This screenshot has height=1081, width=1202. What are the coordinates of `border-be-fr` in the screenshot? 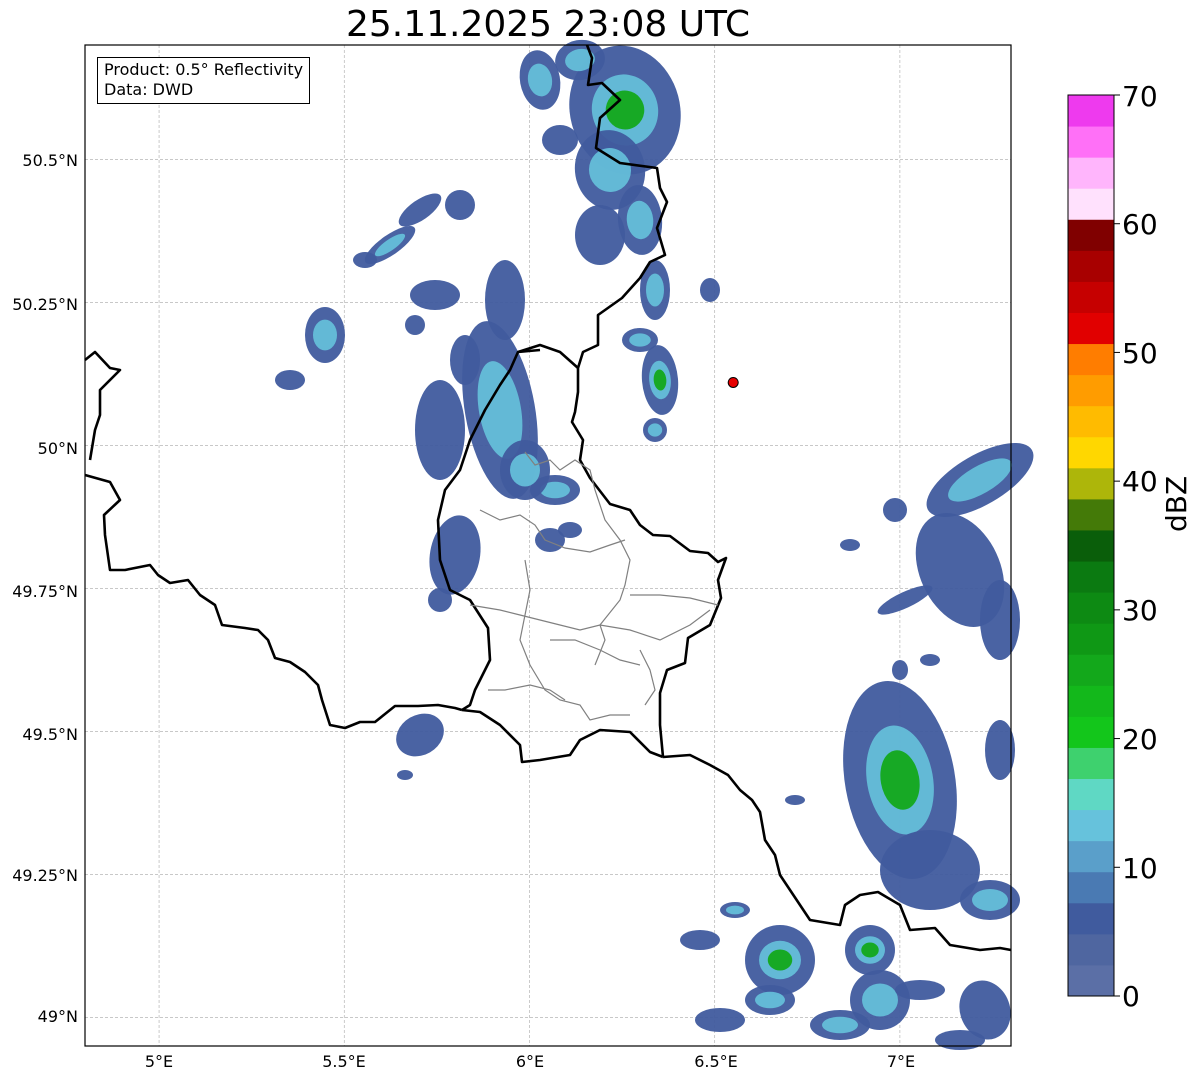 It's located at (273, 601).